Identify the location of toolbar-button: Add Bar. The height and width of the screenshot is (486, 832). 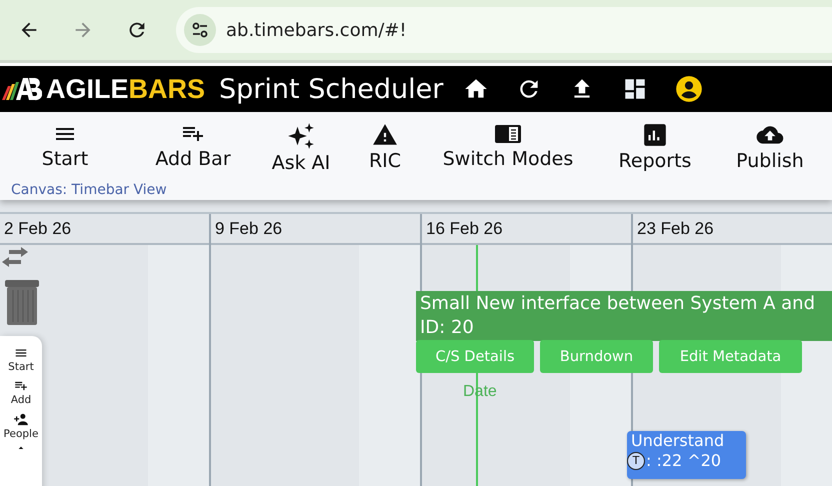
(193, 148).